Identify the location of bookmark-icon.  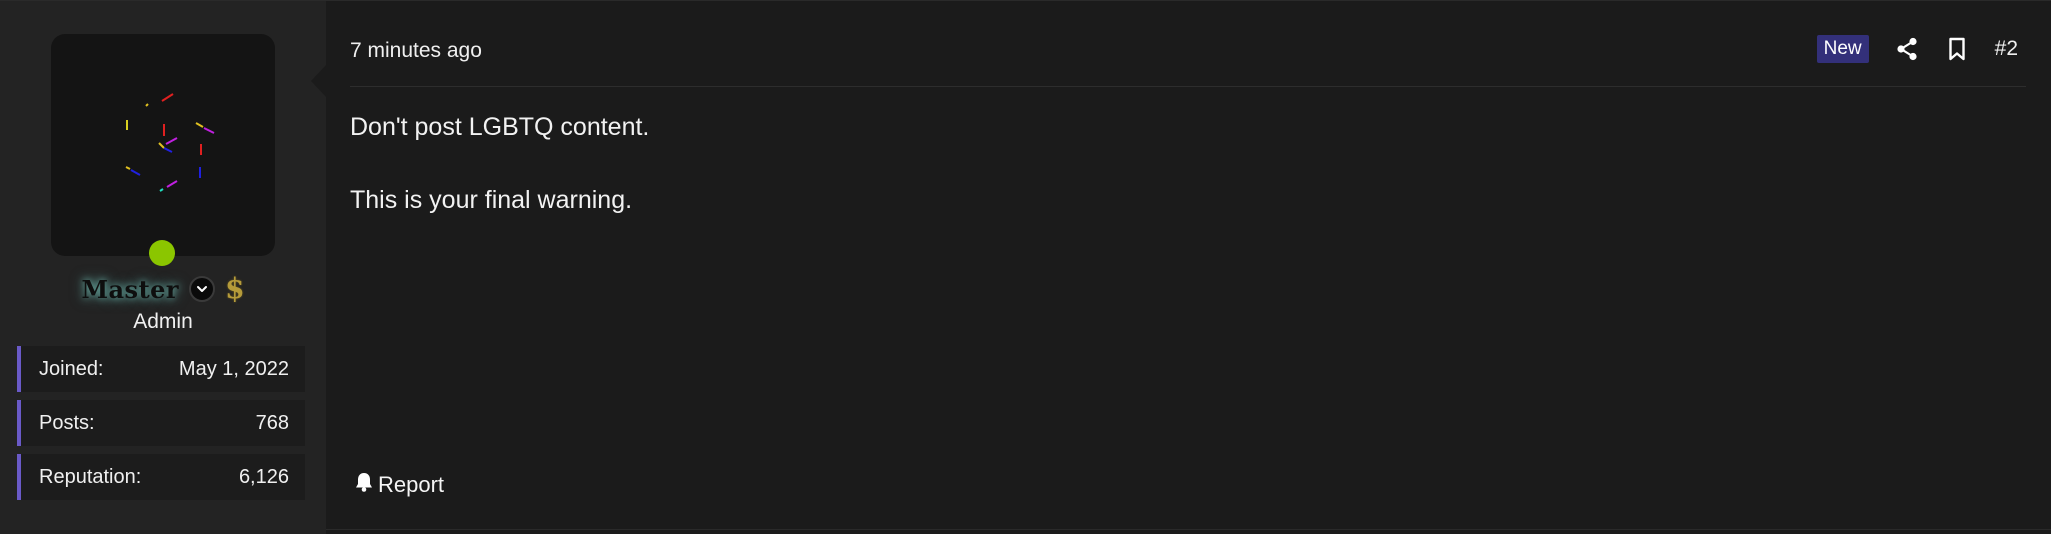
(1957, 49).